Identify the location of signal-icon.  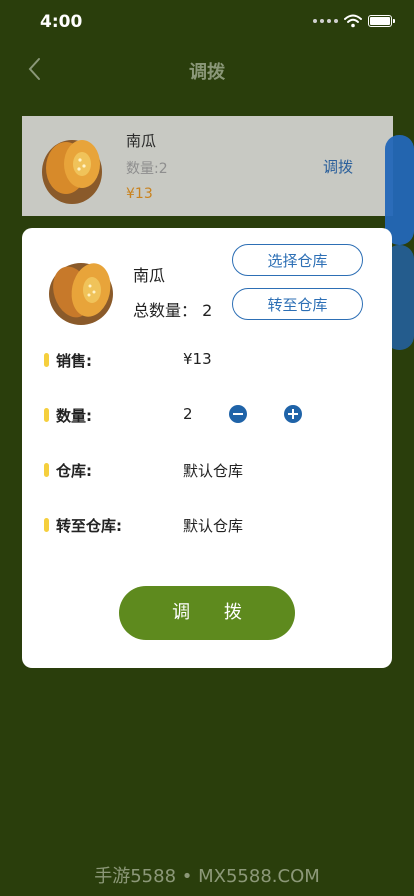
(325, 21).